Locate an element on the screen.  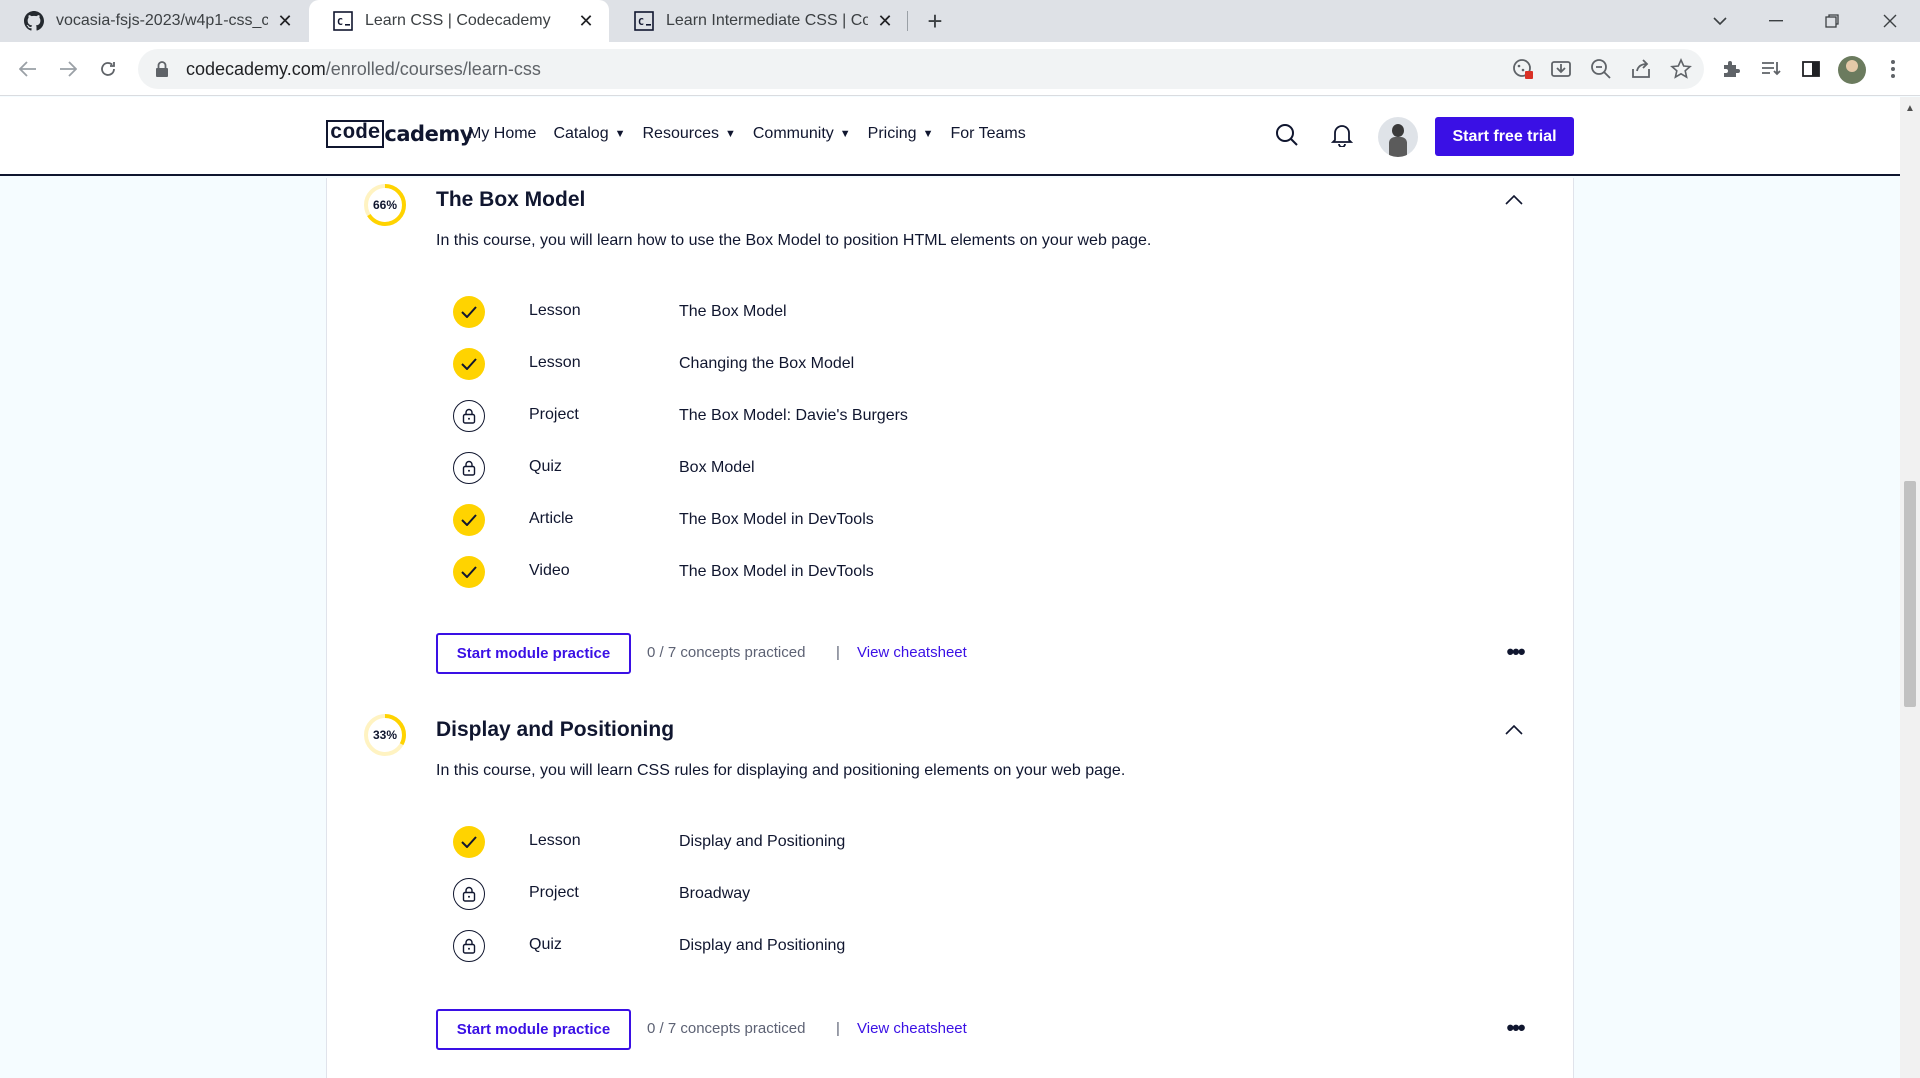
new-tab-button: + is located at coordinates (935, 21).